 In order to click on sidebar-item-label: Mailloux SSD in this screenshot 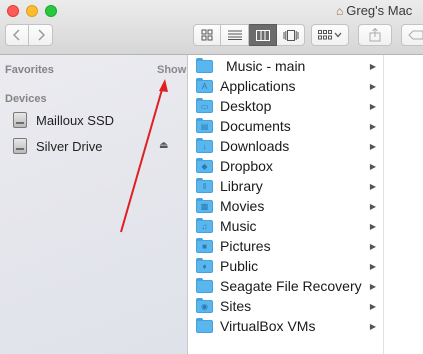, I will do `click(75, 120)`.